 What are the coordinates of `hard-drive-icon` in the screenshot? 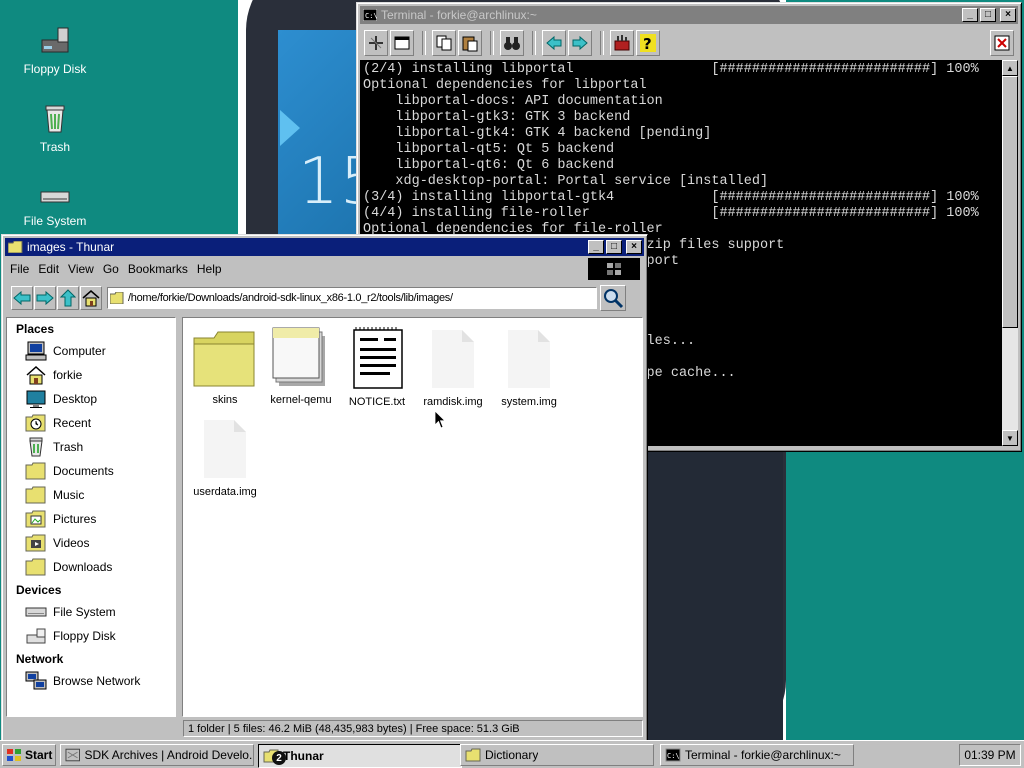 It's located at (55, 197).